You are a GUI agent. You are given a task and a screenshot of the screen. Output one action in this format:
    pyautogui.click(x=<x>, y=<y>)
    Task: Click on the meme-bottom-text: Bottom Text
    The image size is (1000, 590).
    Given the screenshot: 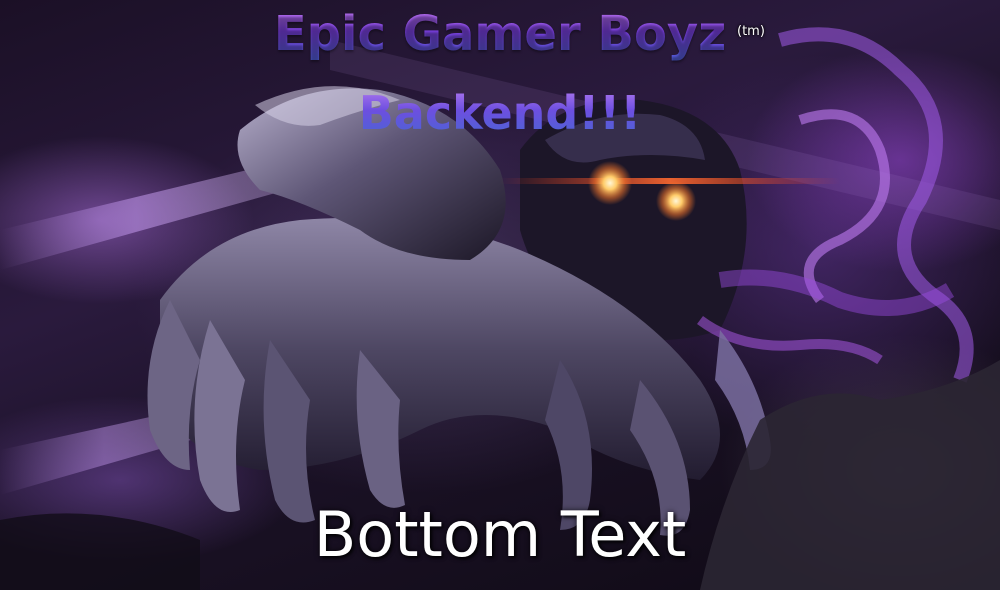 What is the action you would take?
    pyautogui.click(x=500, y=534)
    